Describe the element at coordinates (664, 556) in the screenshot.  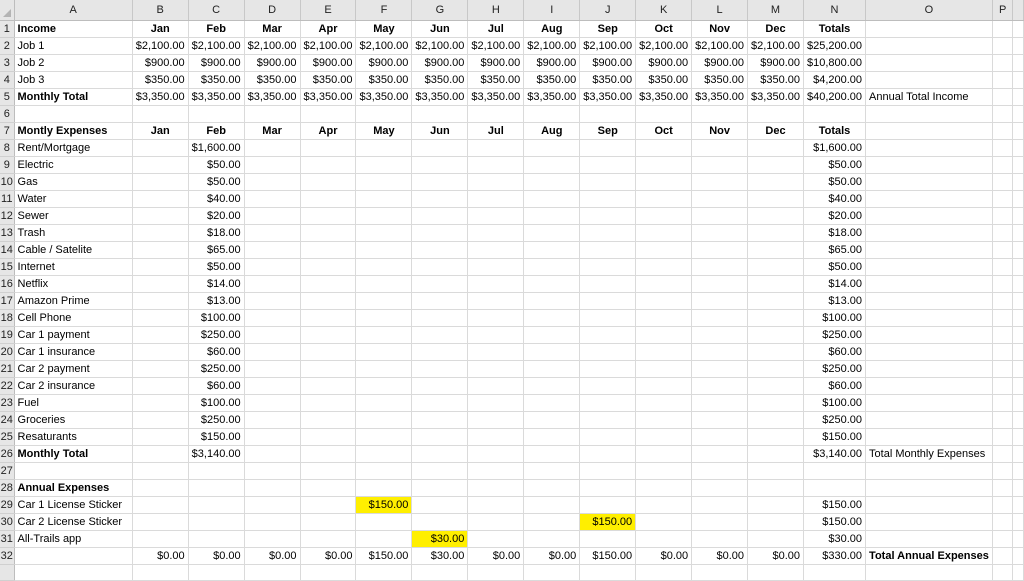
I see `cell-K32: $0.00` at that location.